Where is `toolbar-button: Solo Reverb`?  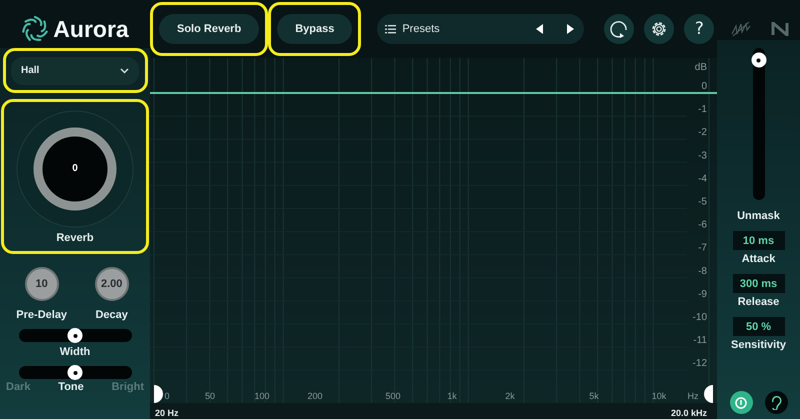
toolbar-button: Solo Reverb is located at coordinates (209, 29).